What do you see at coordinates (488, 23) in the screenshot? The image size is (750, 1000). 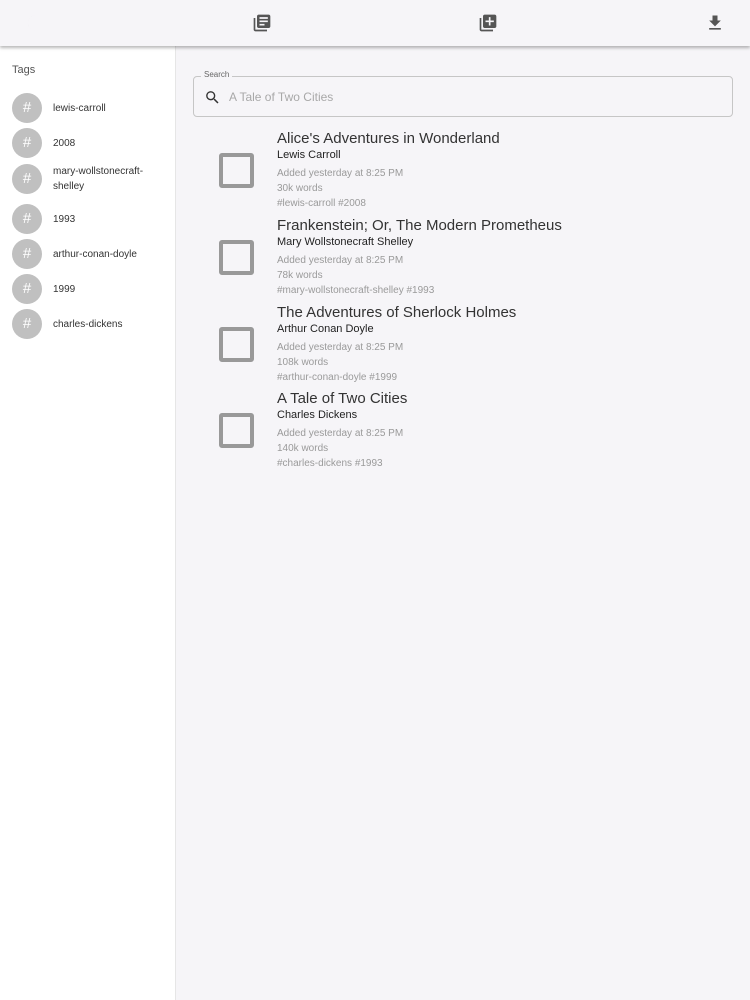 I see `add-library-icon` at bounding box center [488, 23].